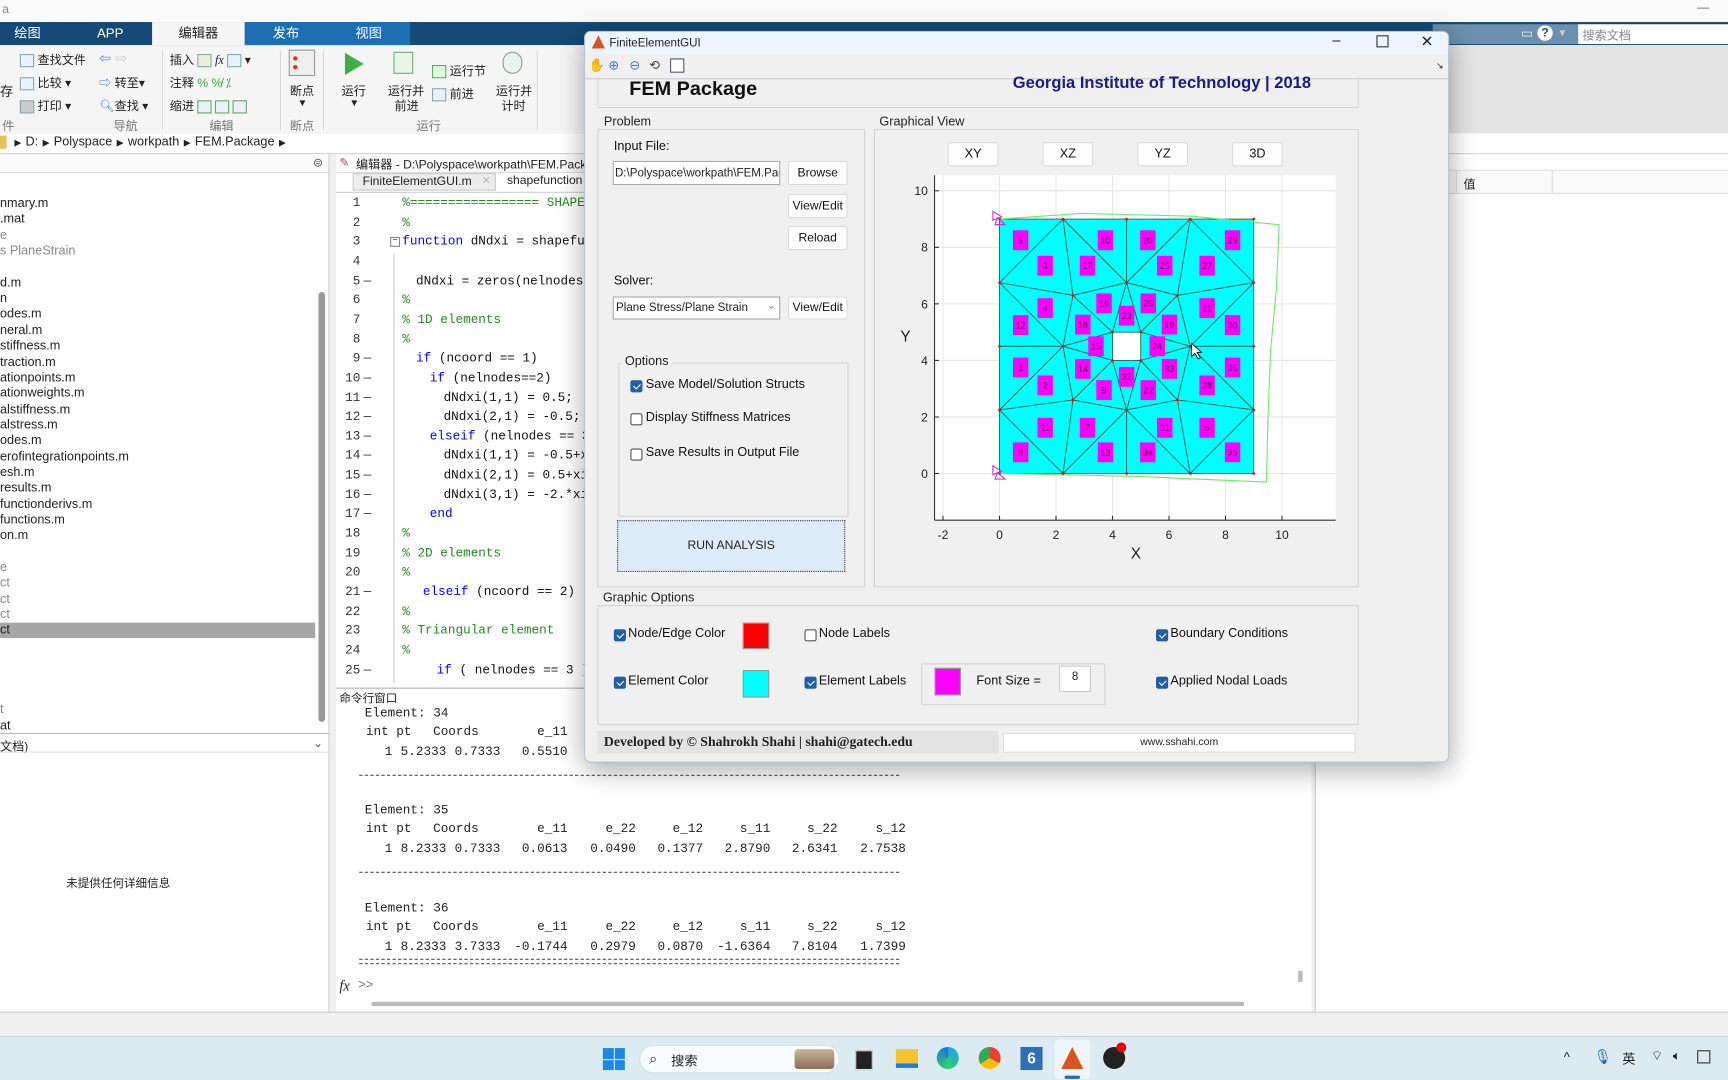 Image resolution: width=1728 pixels, height=1080 pixels. I want to click on chevron-down-icon: ⌄, so click(318, 743).